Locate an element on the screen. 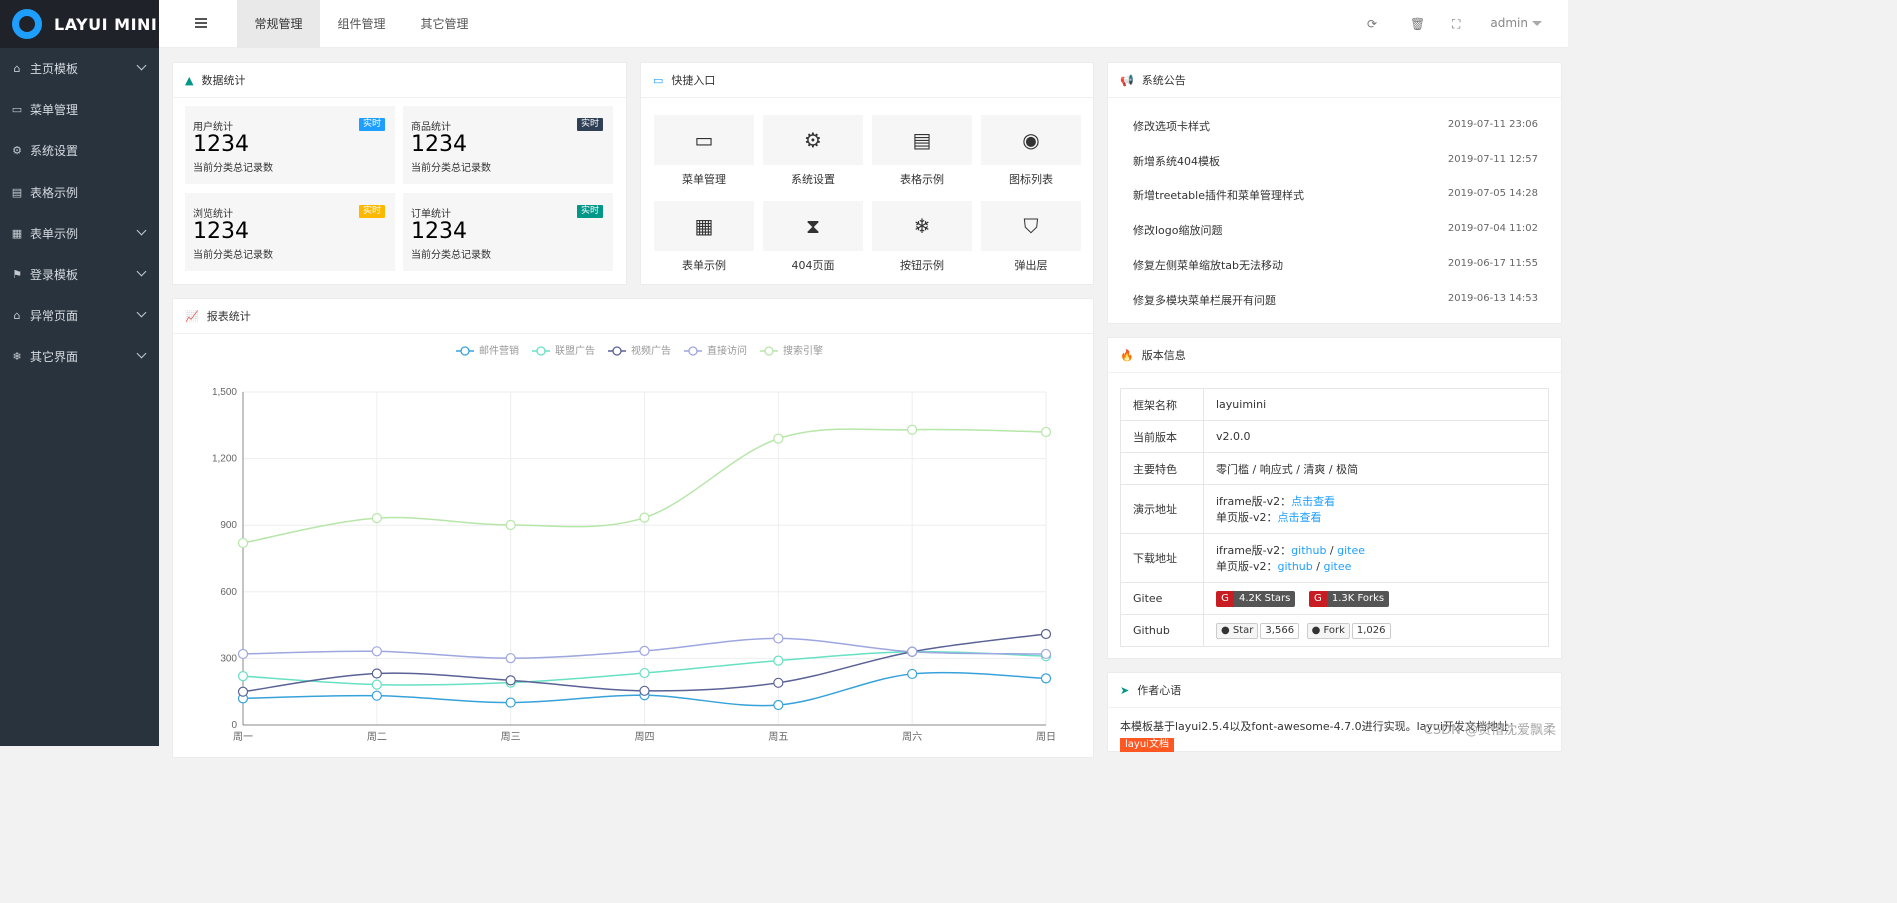  bullhorn-icon: 📢 is located at coordinates (1127, 80).